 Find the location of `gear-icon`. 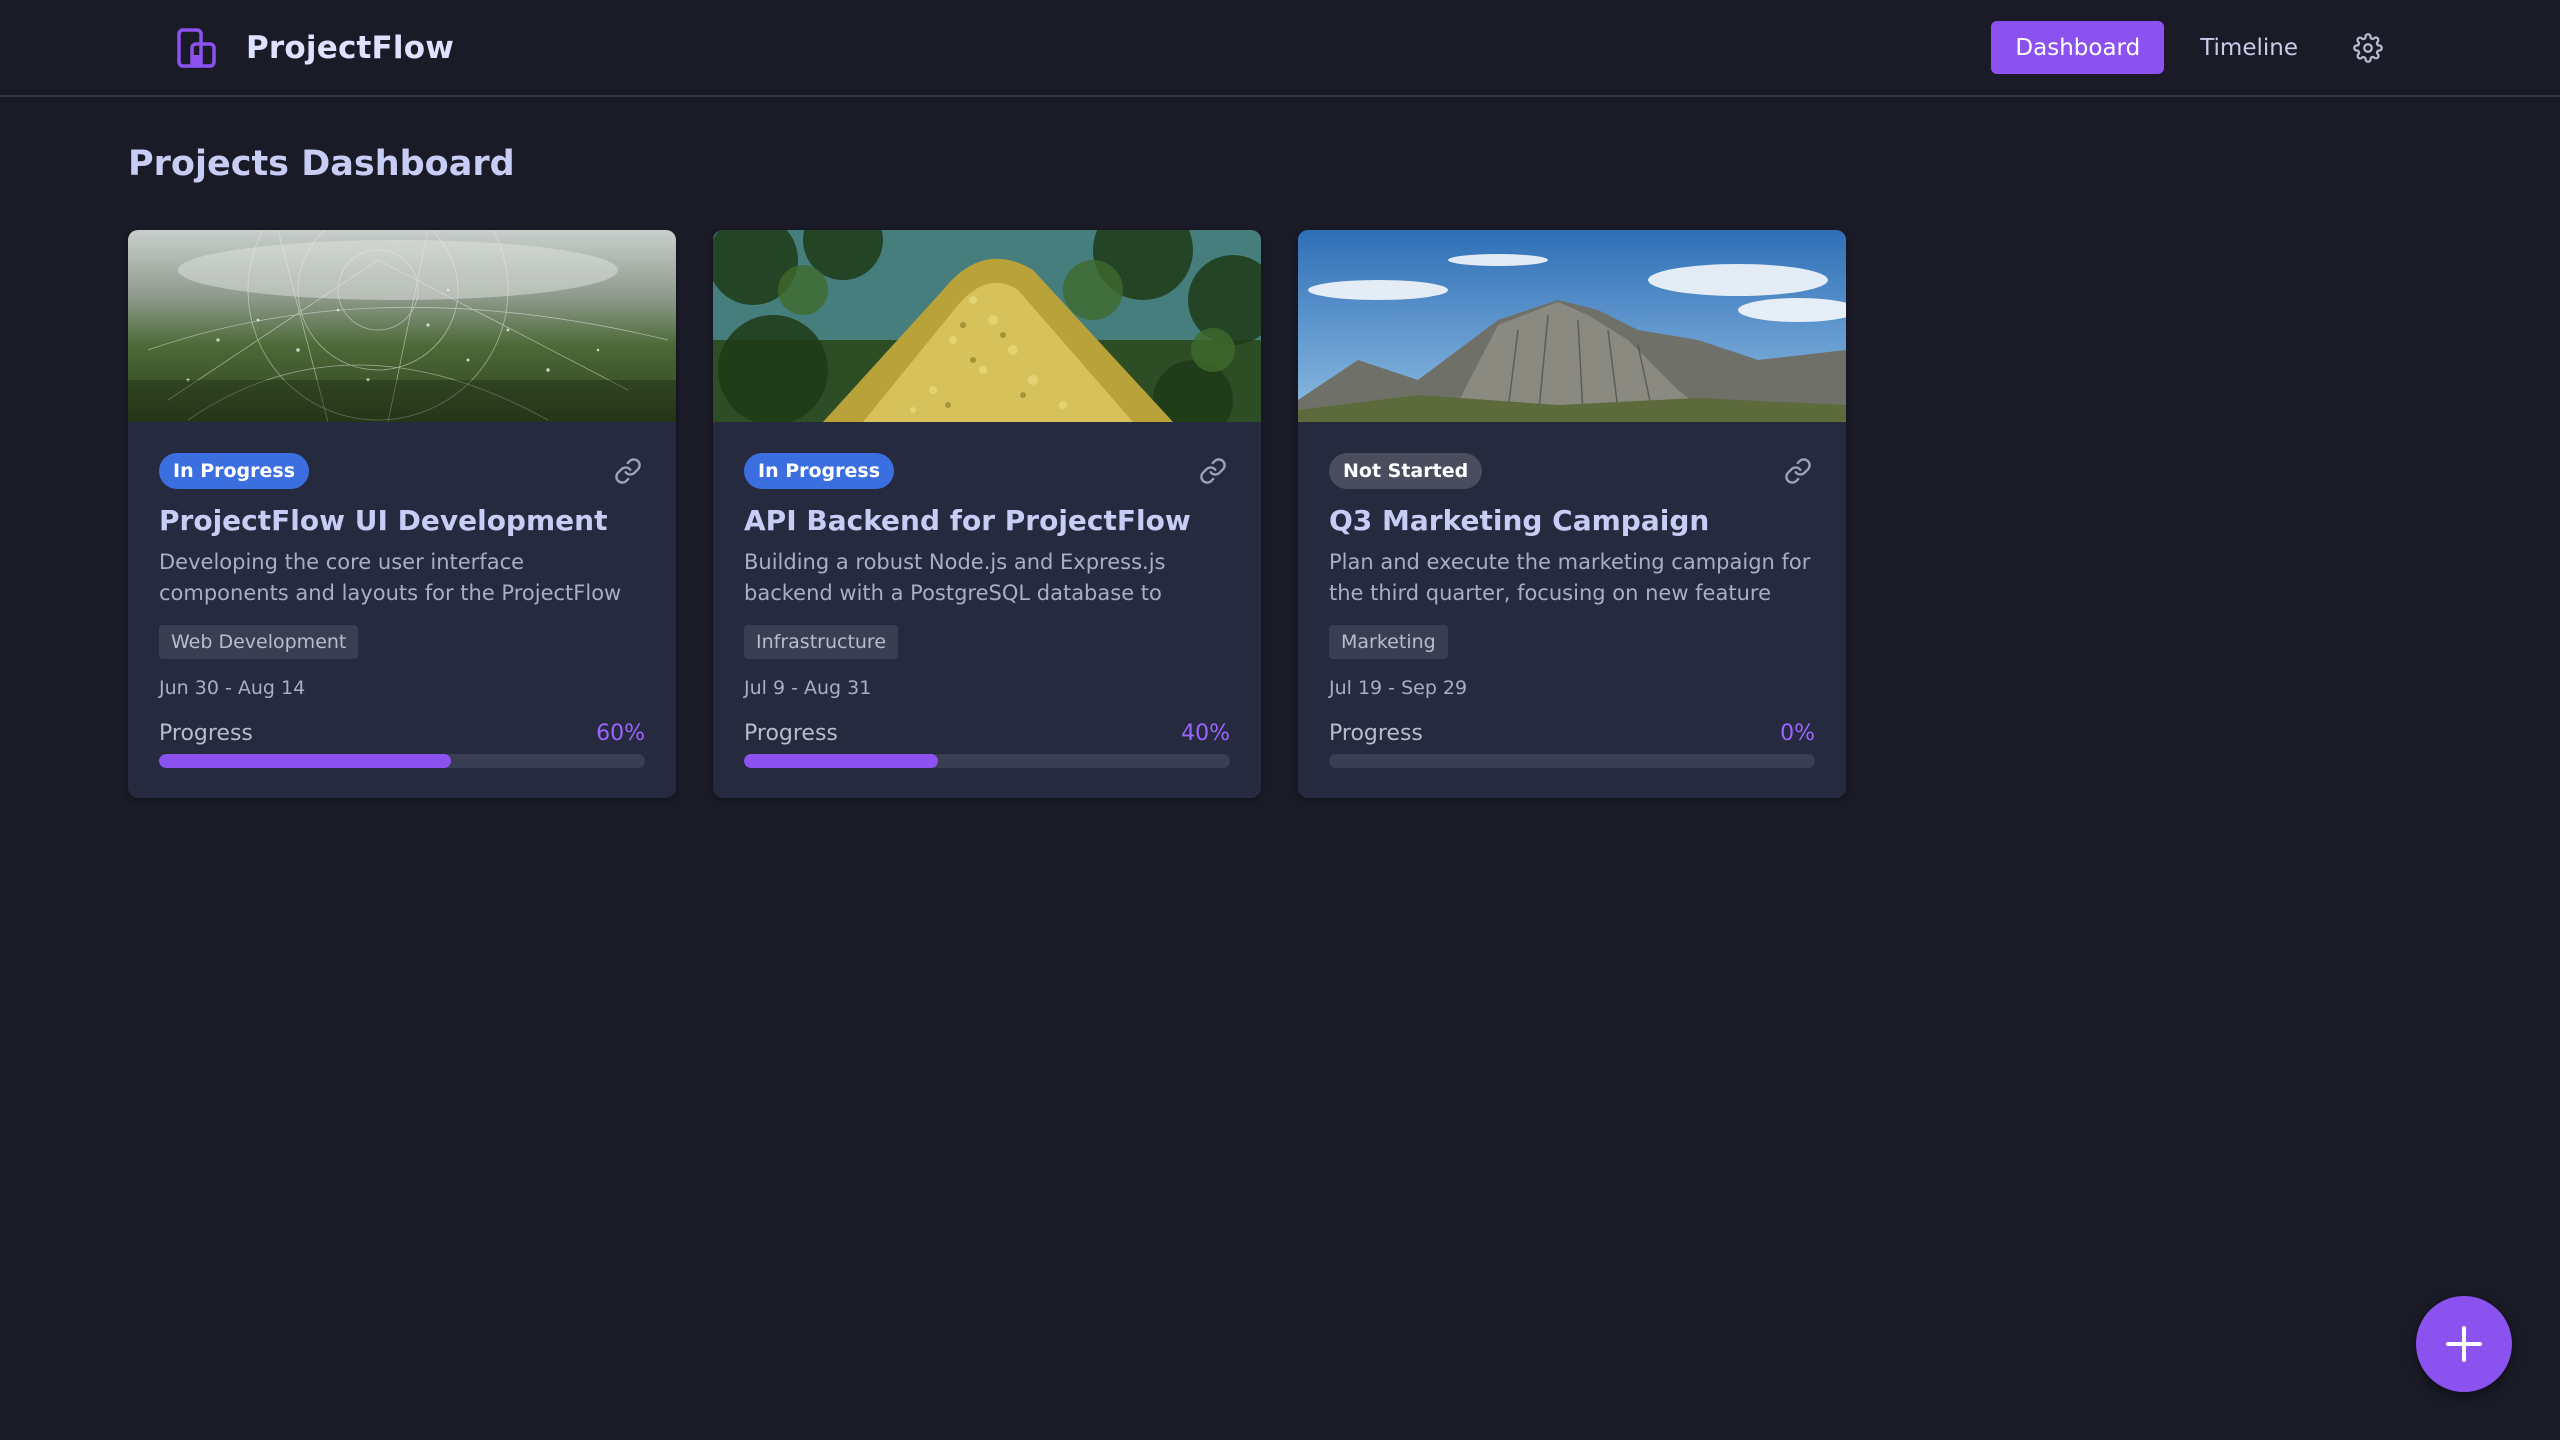

gear-icon is located at coordinates (2368, 47).